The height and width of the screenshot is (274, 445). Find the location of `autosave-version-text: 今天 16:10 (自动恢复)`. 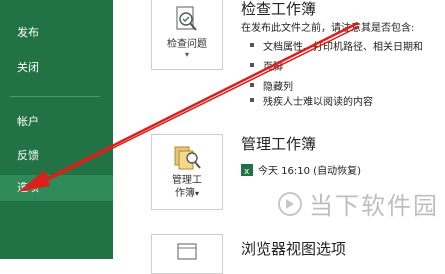

autosave-version-text: 今天 16:10 (自动恢复) is located at coordinates (309, 171).